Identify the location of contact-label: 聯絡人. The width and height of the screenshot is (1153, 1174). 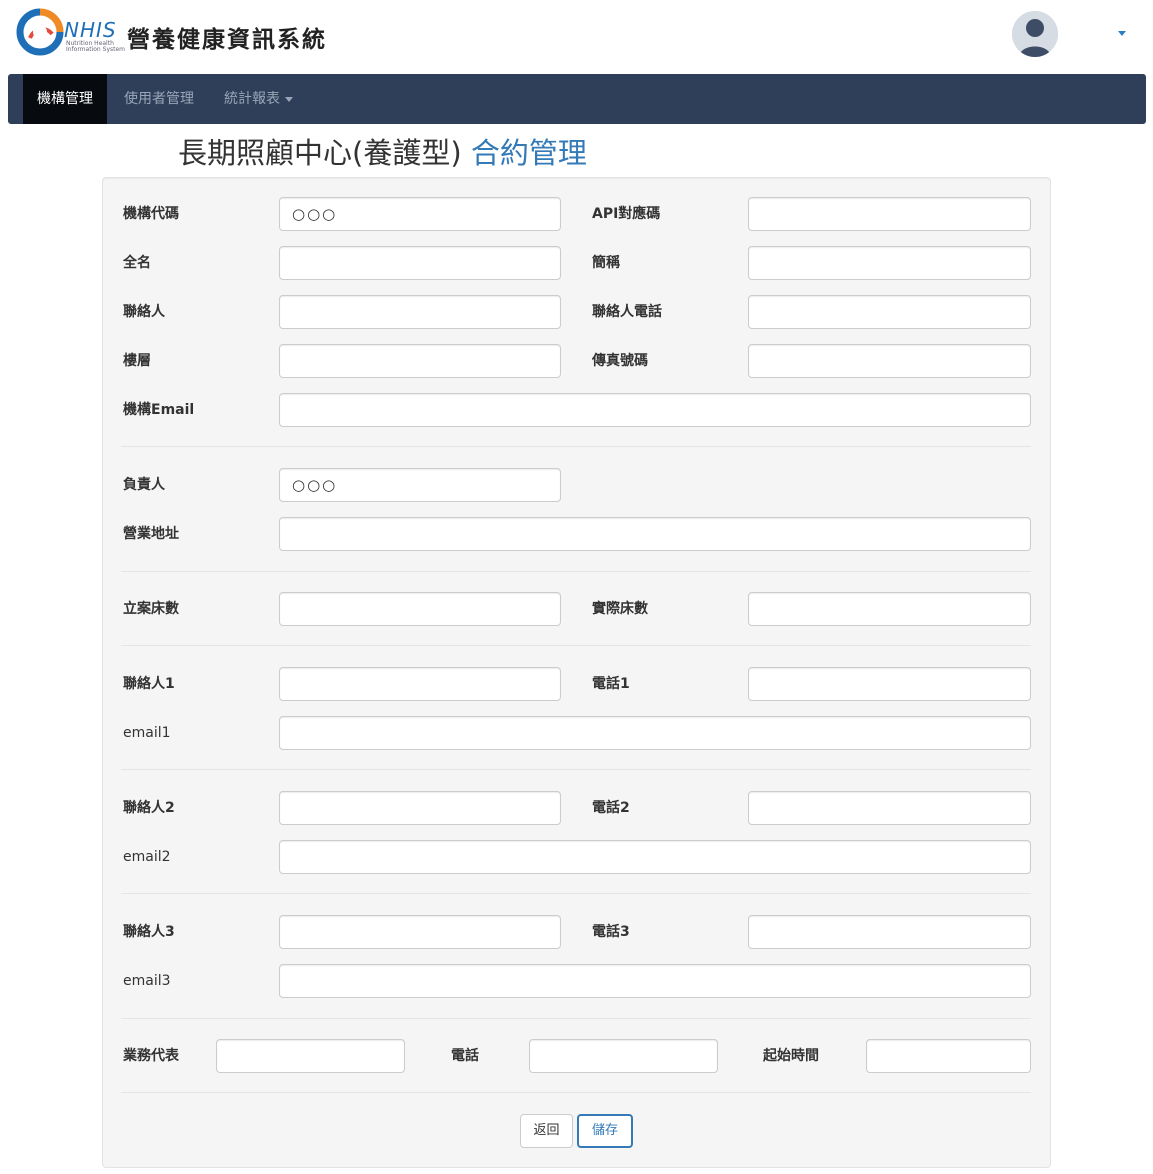
(144, 312).